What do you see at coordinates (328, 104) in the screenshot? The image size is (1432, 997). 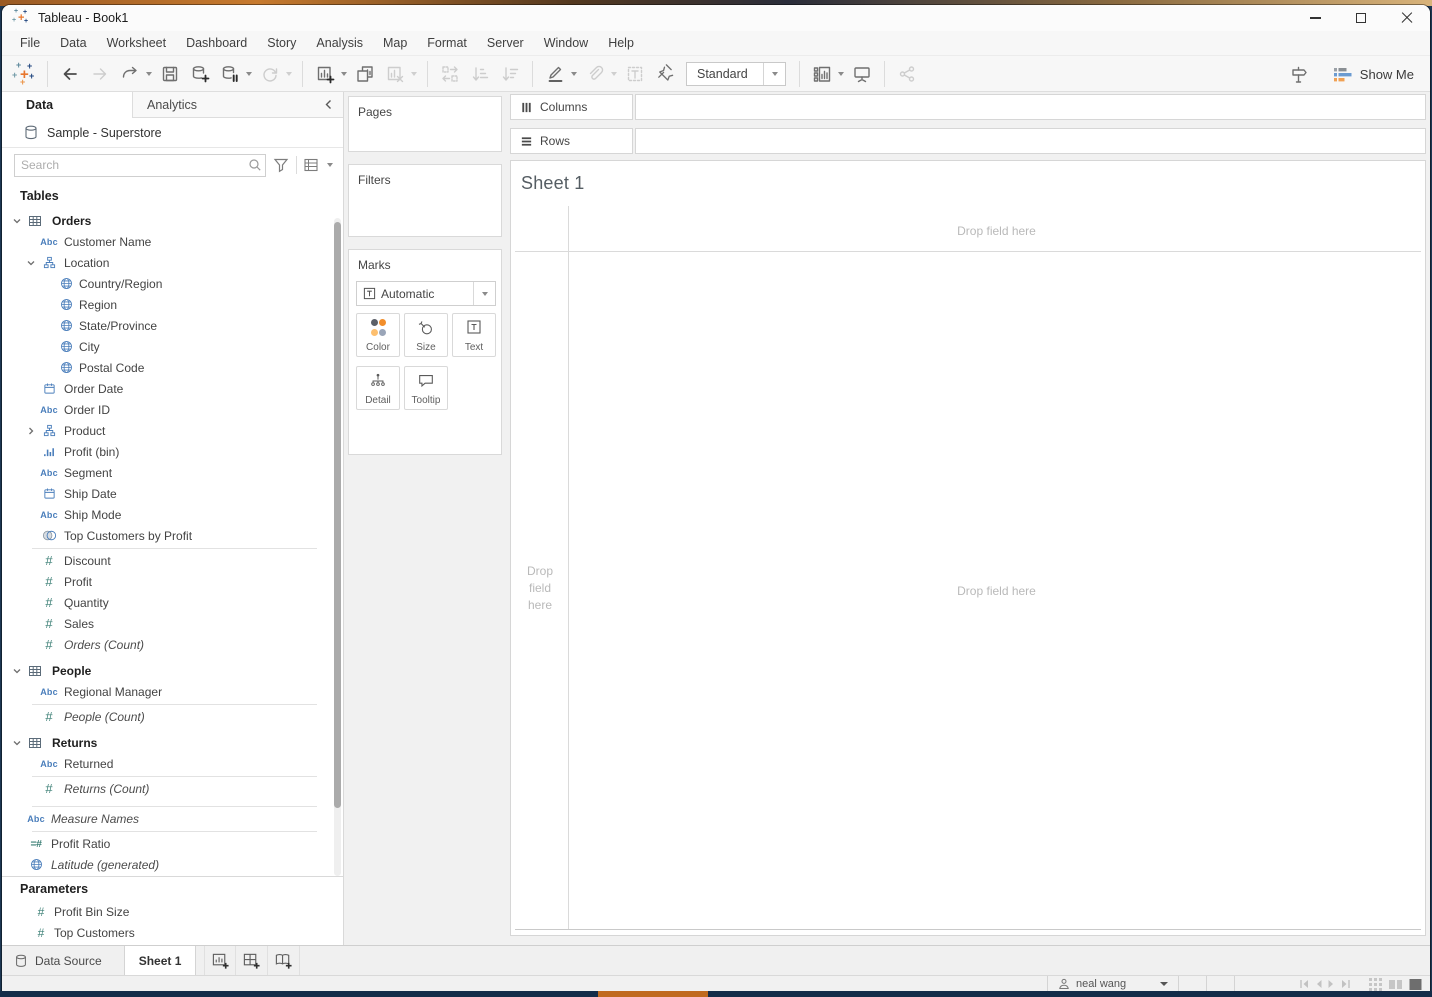 I see `collapse-pane-icon` at bounding box center [328, 104].